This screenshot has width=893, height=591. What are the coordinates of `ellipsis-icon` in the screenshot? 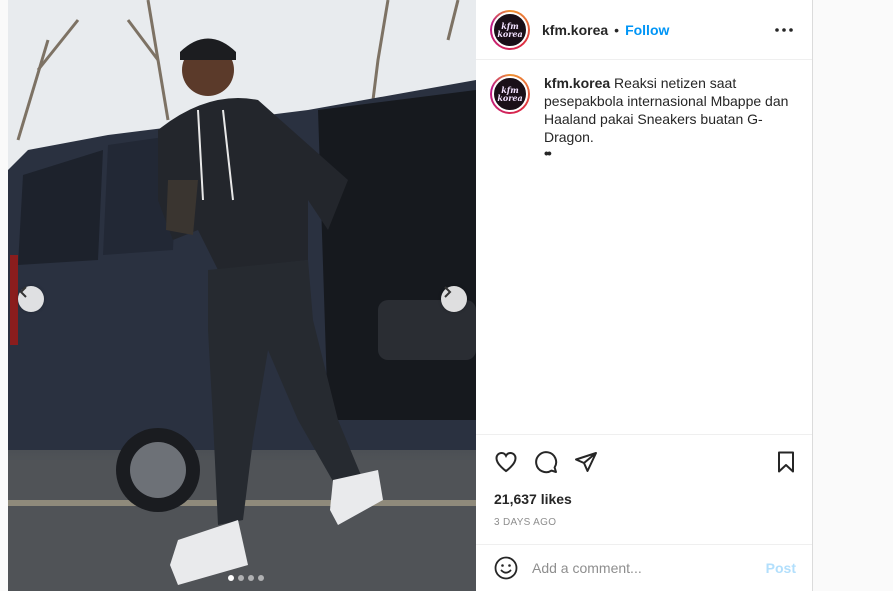 It's located at (784, 30).